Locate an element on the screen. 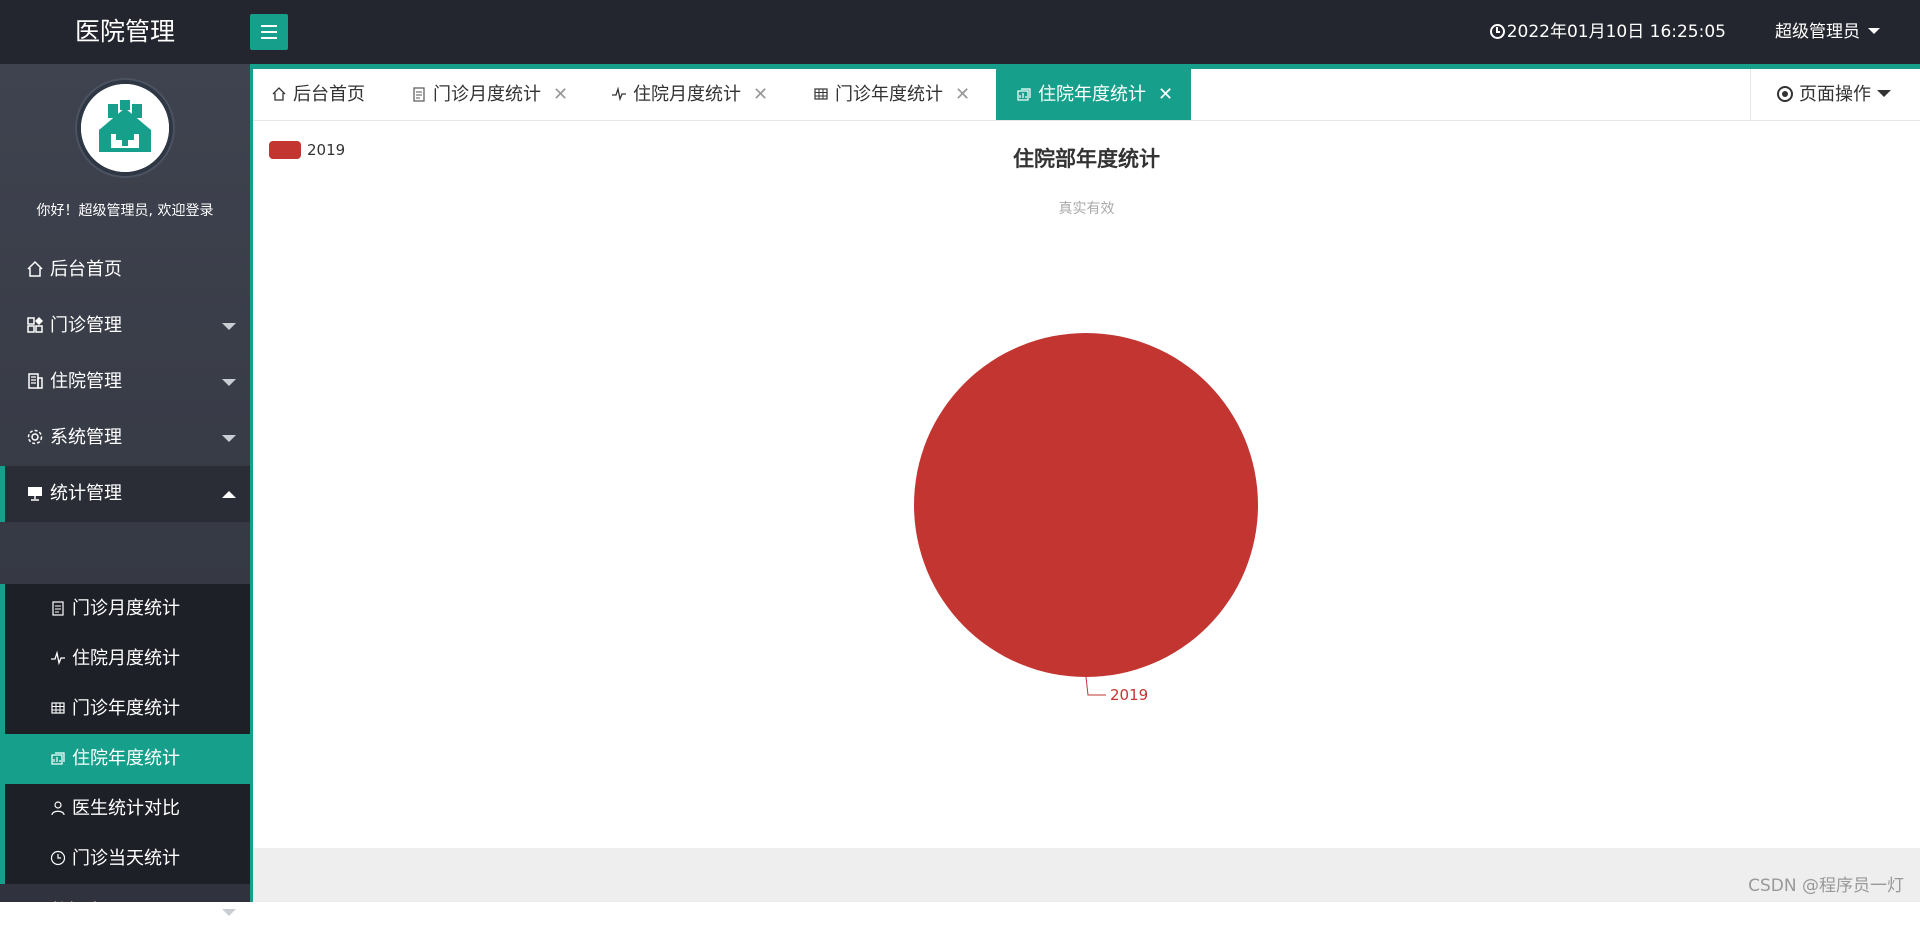 This screenshot has height=940, width=1920. tab-outpatient-monthly: 门诊月度统计 ✕ is located at coordinates (489, 94).